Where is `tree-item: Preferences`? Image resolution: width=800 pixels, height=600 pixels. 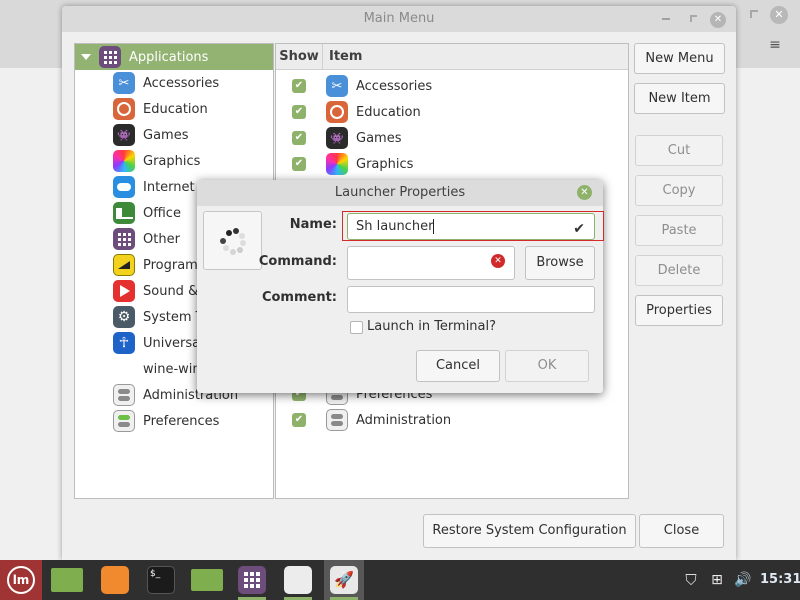
tree-item: Preferences is located at coordinates (174, 421).